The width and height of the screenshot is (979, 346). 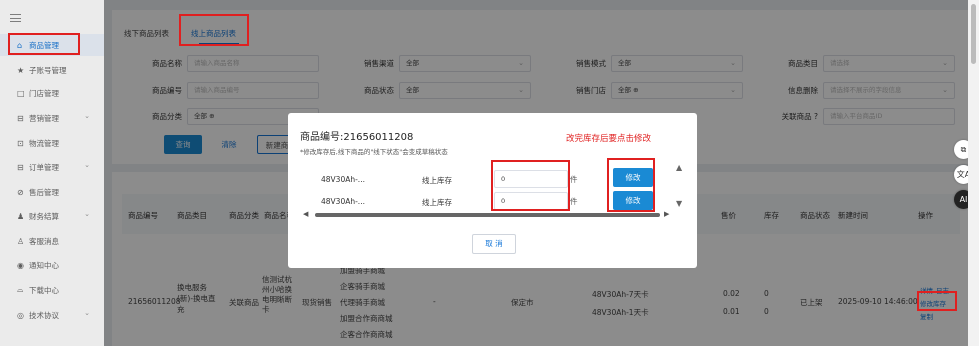 What do you see at coordinates (574, 179) in the screenshot?
I see `unit-label-1: 件` at bounding box center [574, 179].